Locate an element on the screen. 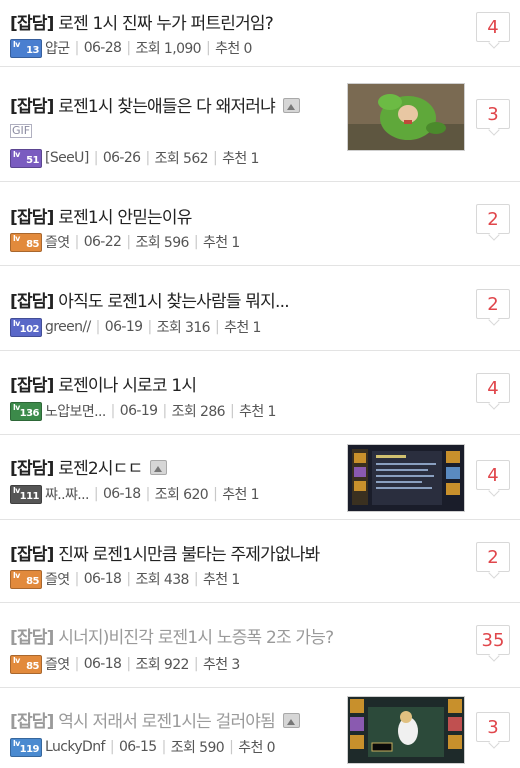 The image size is (520, 768). post-views: 조회 316 is located at coordinates (183, 328).